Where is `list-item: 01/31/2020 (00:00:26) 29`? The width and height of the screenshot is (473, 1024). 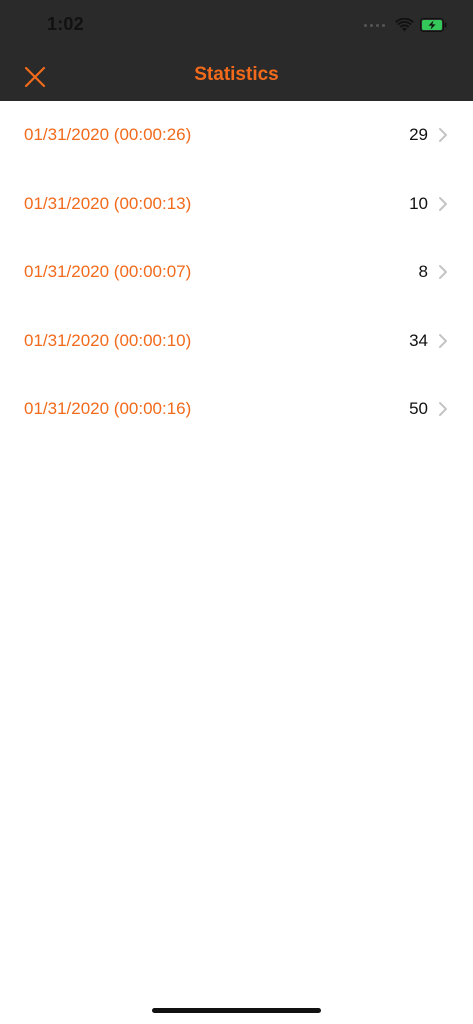
list-item: 01/31/2020 (00:00:26) 29 is located at coordinates (236, 135).